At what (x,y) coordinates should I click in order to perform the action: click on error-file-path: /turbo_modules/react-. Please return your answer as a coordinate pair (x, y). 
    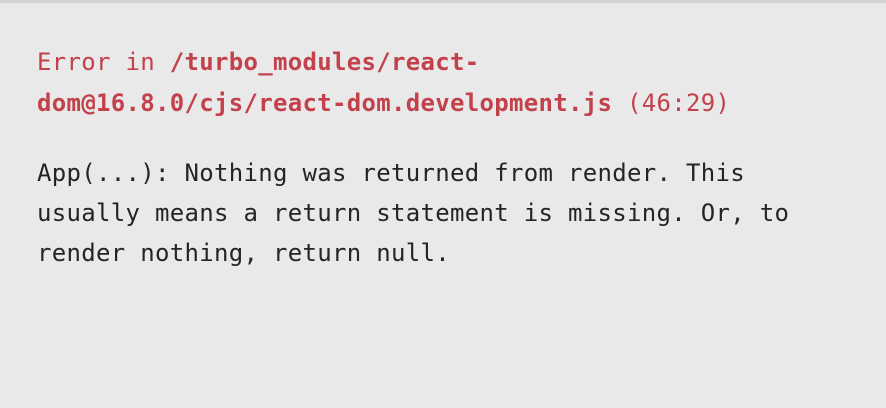
    Looking at the image, I should click on (324, 62).